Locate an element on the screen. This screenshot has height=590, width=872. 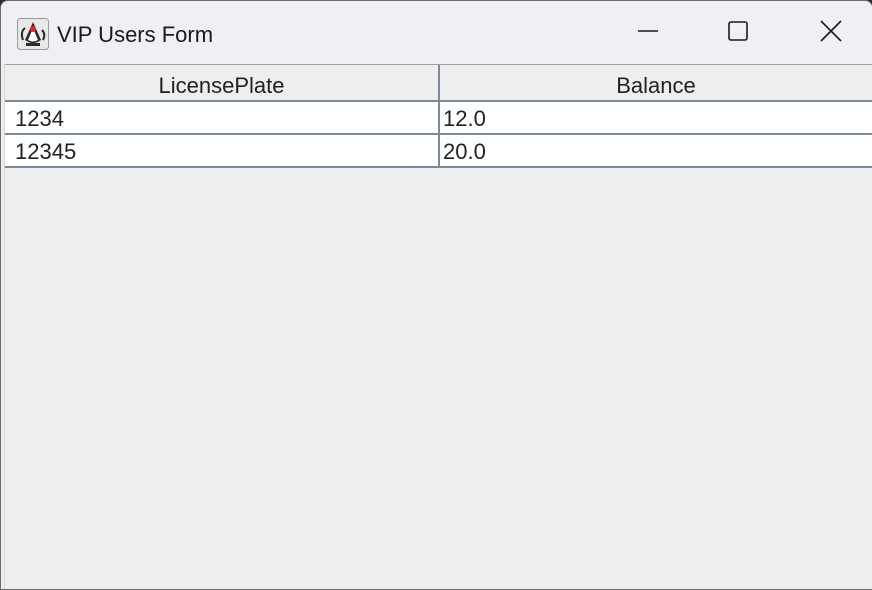
column-header-licenseplate: LicensePlate is located at coordinates (222, 83).